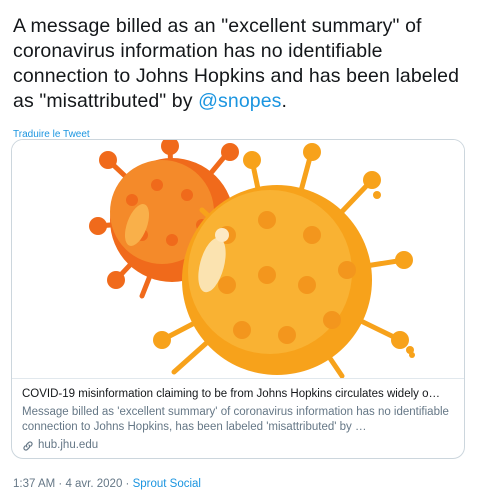 The image size is (477, 500). What do you see at coordinates (68, 445) in the screenshot?
I see `card-domain-text: hub.jhu.edu` at bounding box center [68, 445].